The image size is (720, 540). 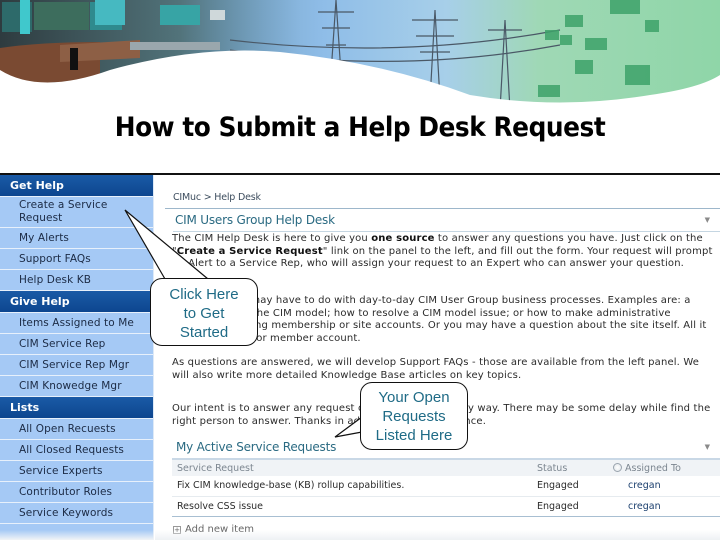 I want to click on column-header-assigned-to: Assigned To, so click(x=664, y=467).